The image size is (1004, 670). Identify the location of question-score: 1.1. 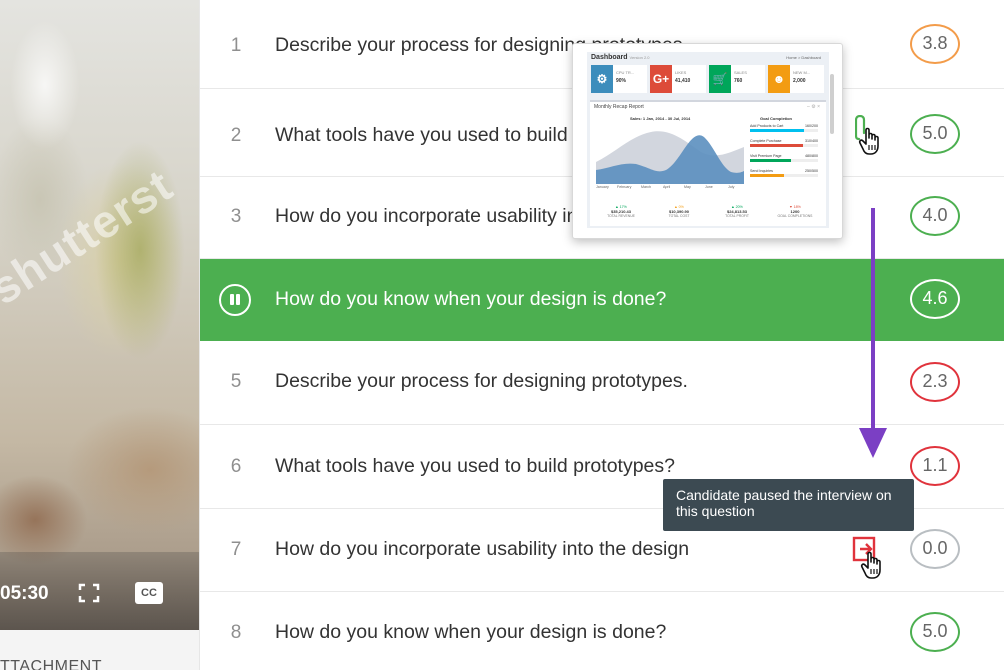
(935, 466).